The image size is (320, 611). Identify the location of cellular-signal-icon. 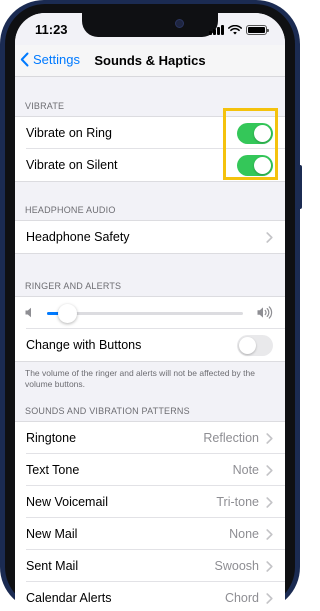
(216, 30).